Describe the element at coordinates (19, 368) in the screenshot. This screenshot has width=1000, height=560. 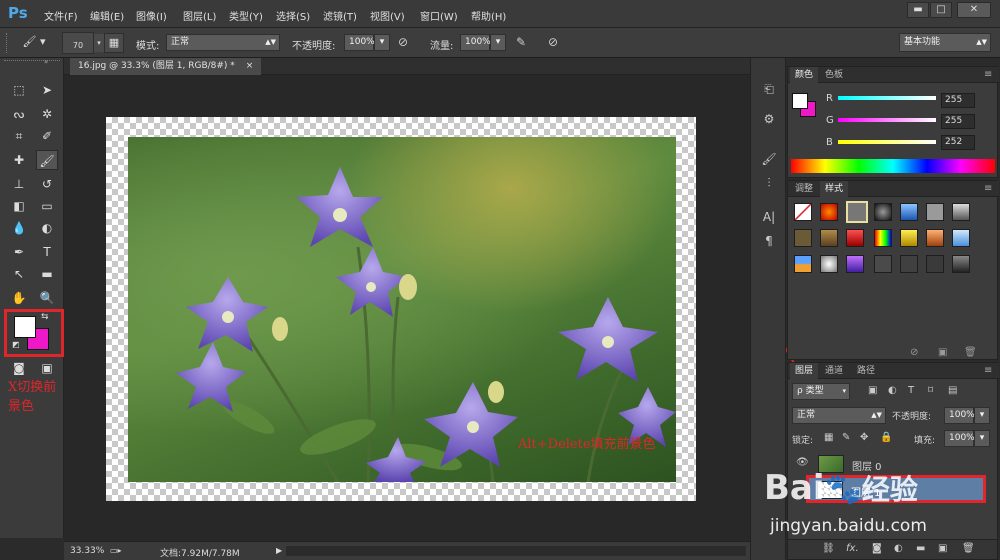
I see `quick-mask-icon: ◙` at that location.